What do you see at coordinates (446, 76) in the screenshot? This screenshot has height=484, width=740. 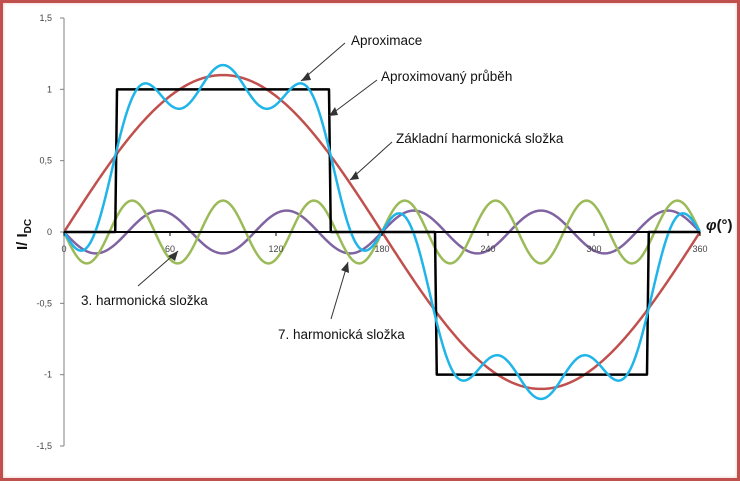 I see `annotation-aproximovan-pr-b-h: Aproximovaný průběh` at bounding box center [446, 76].